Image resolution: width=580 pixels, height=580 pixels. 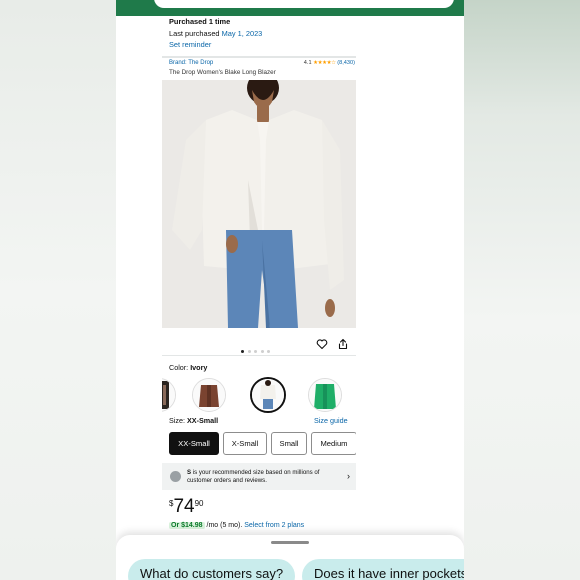 I want to click on chevron-right-icon: ›, so click(x=348, y=476).